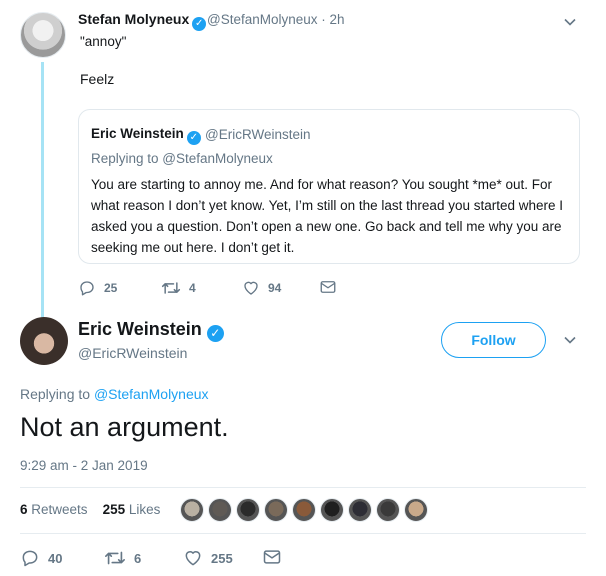  I want to click on retweet-count: 6, so click(138, 558).